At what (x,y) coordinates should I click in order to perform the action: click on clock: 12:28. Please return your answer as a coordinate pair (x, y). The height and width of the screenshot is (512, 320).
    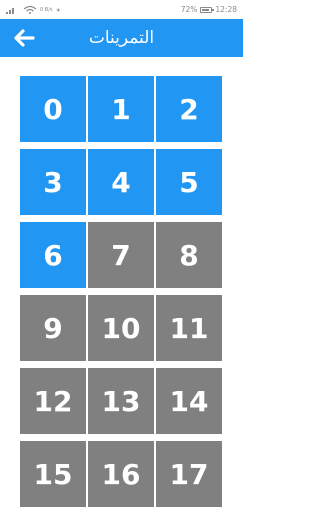
    Looking at the image, I should click on (226, 9).